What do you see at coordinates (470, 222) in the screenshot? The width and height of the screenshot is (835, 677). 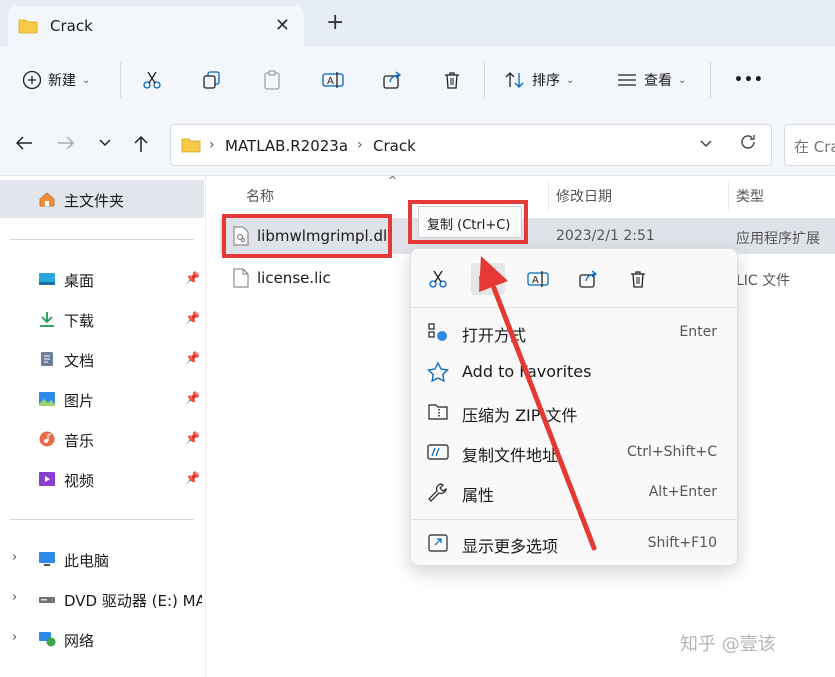 I see `copy-tooltip: 复制 (Ctrl+C)` at bounding box center [470, 222].